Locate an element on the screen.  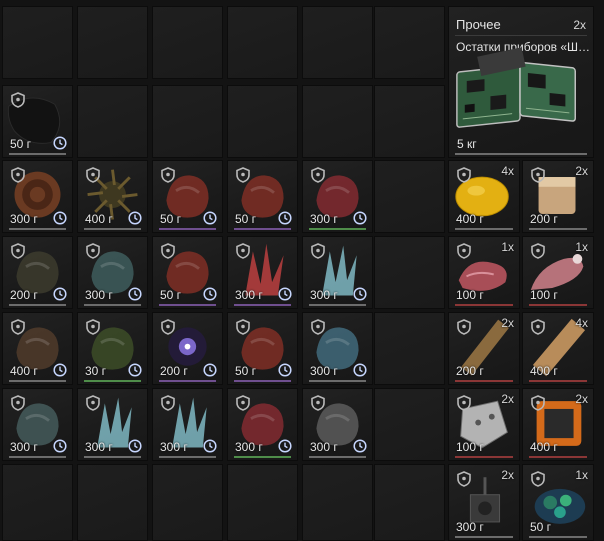
item-slot: 30 г is located at coordinates (112, 348).